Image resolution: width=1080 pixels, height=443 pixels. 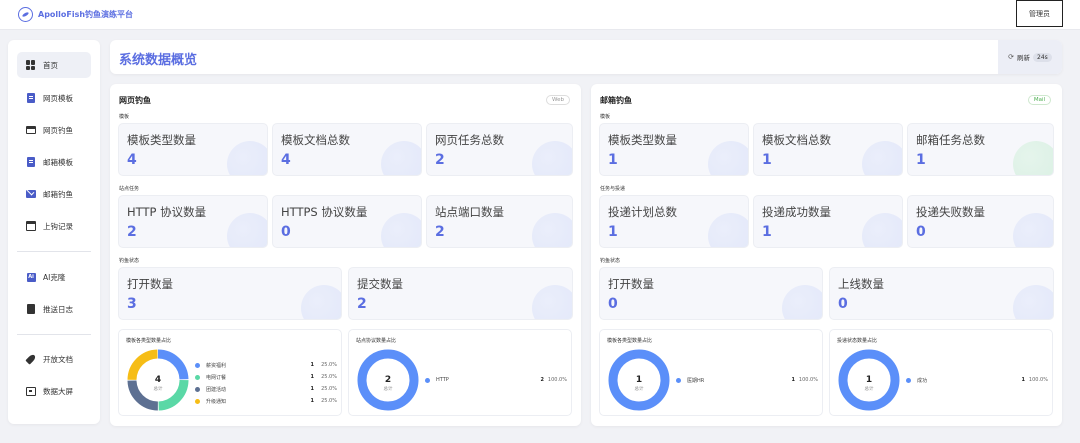 I want to click on legend-row: 团建活动 1 25.0%, so click(x=266, y=389).